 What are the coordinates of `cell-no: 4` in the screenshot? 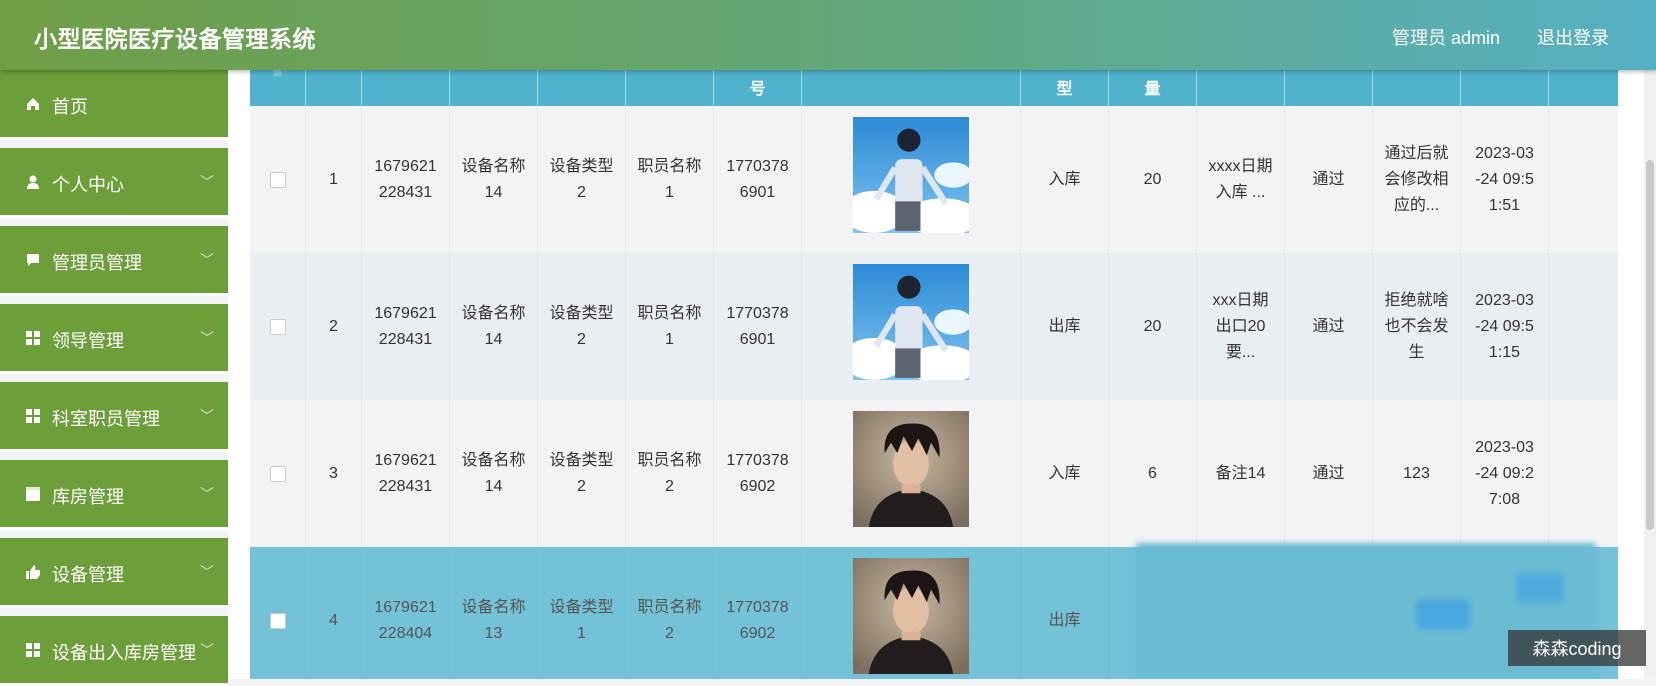 It's located at (334, 613).